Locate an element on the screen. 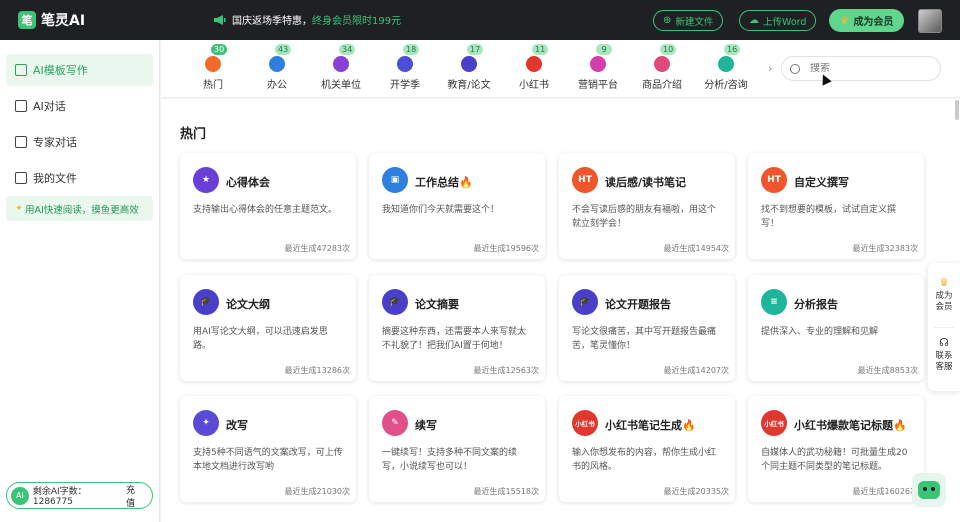 This screenshot has height=522, width=960. logo-icon: 笔 is located at coordinates (27, 20).